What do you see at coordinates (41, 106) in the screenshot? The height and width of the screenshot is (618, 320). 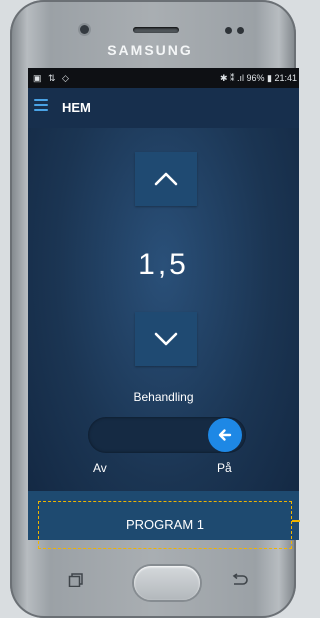 I see `hamburger-icon` at bounding box center [41, 106].